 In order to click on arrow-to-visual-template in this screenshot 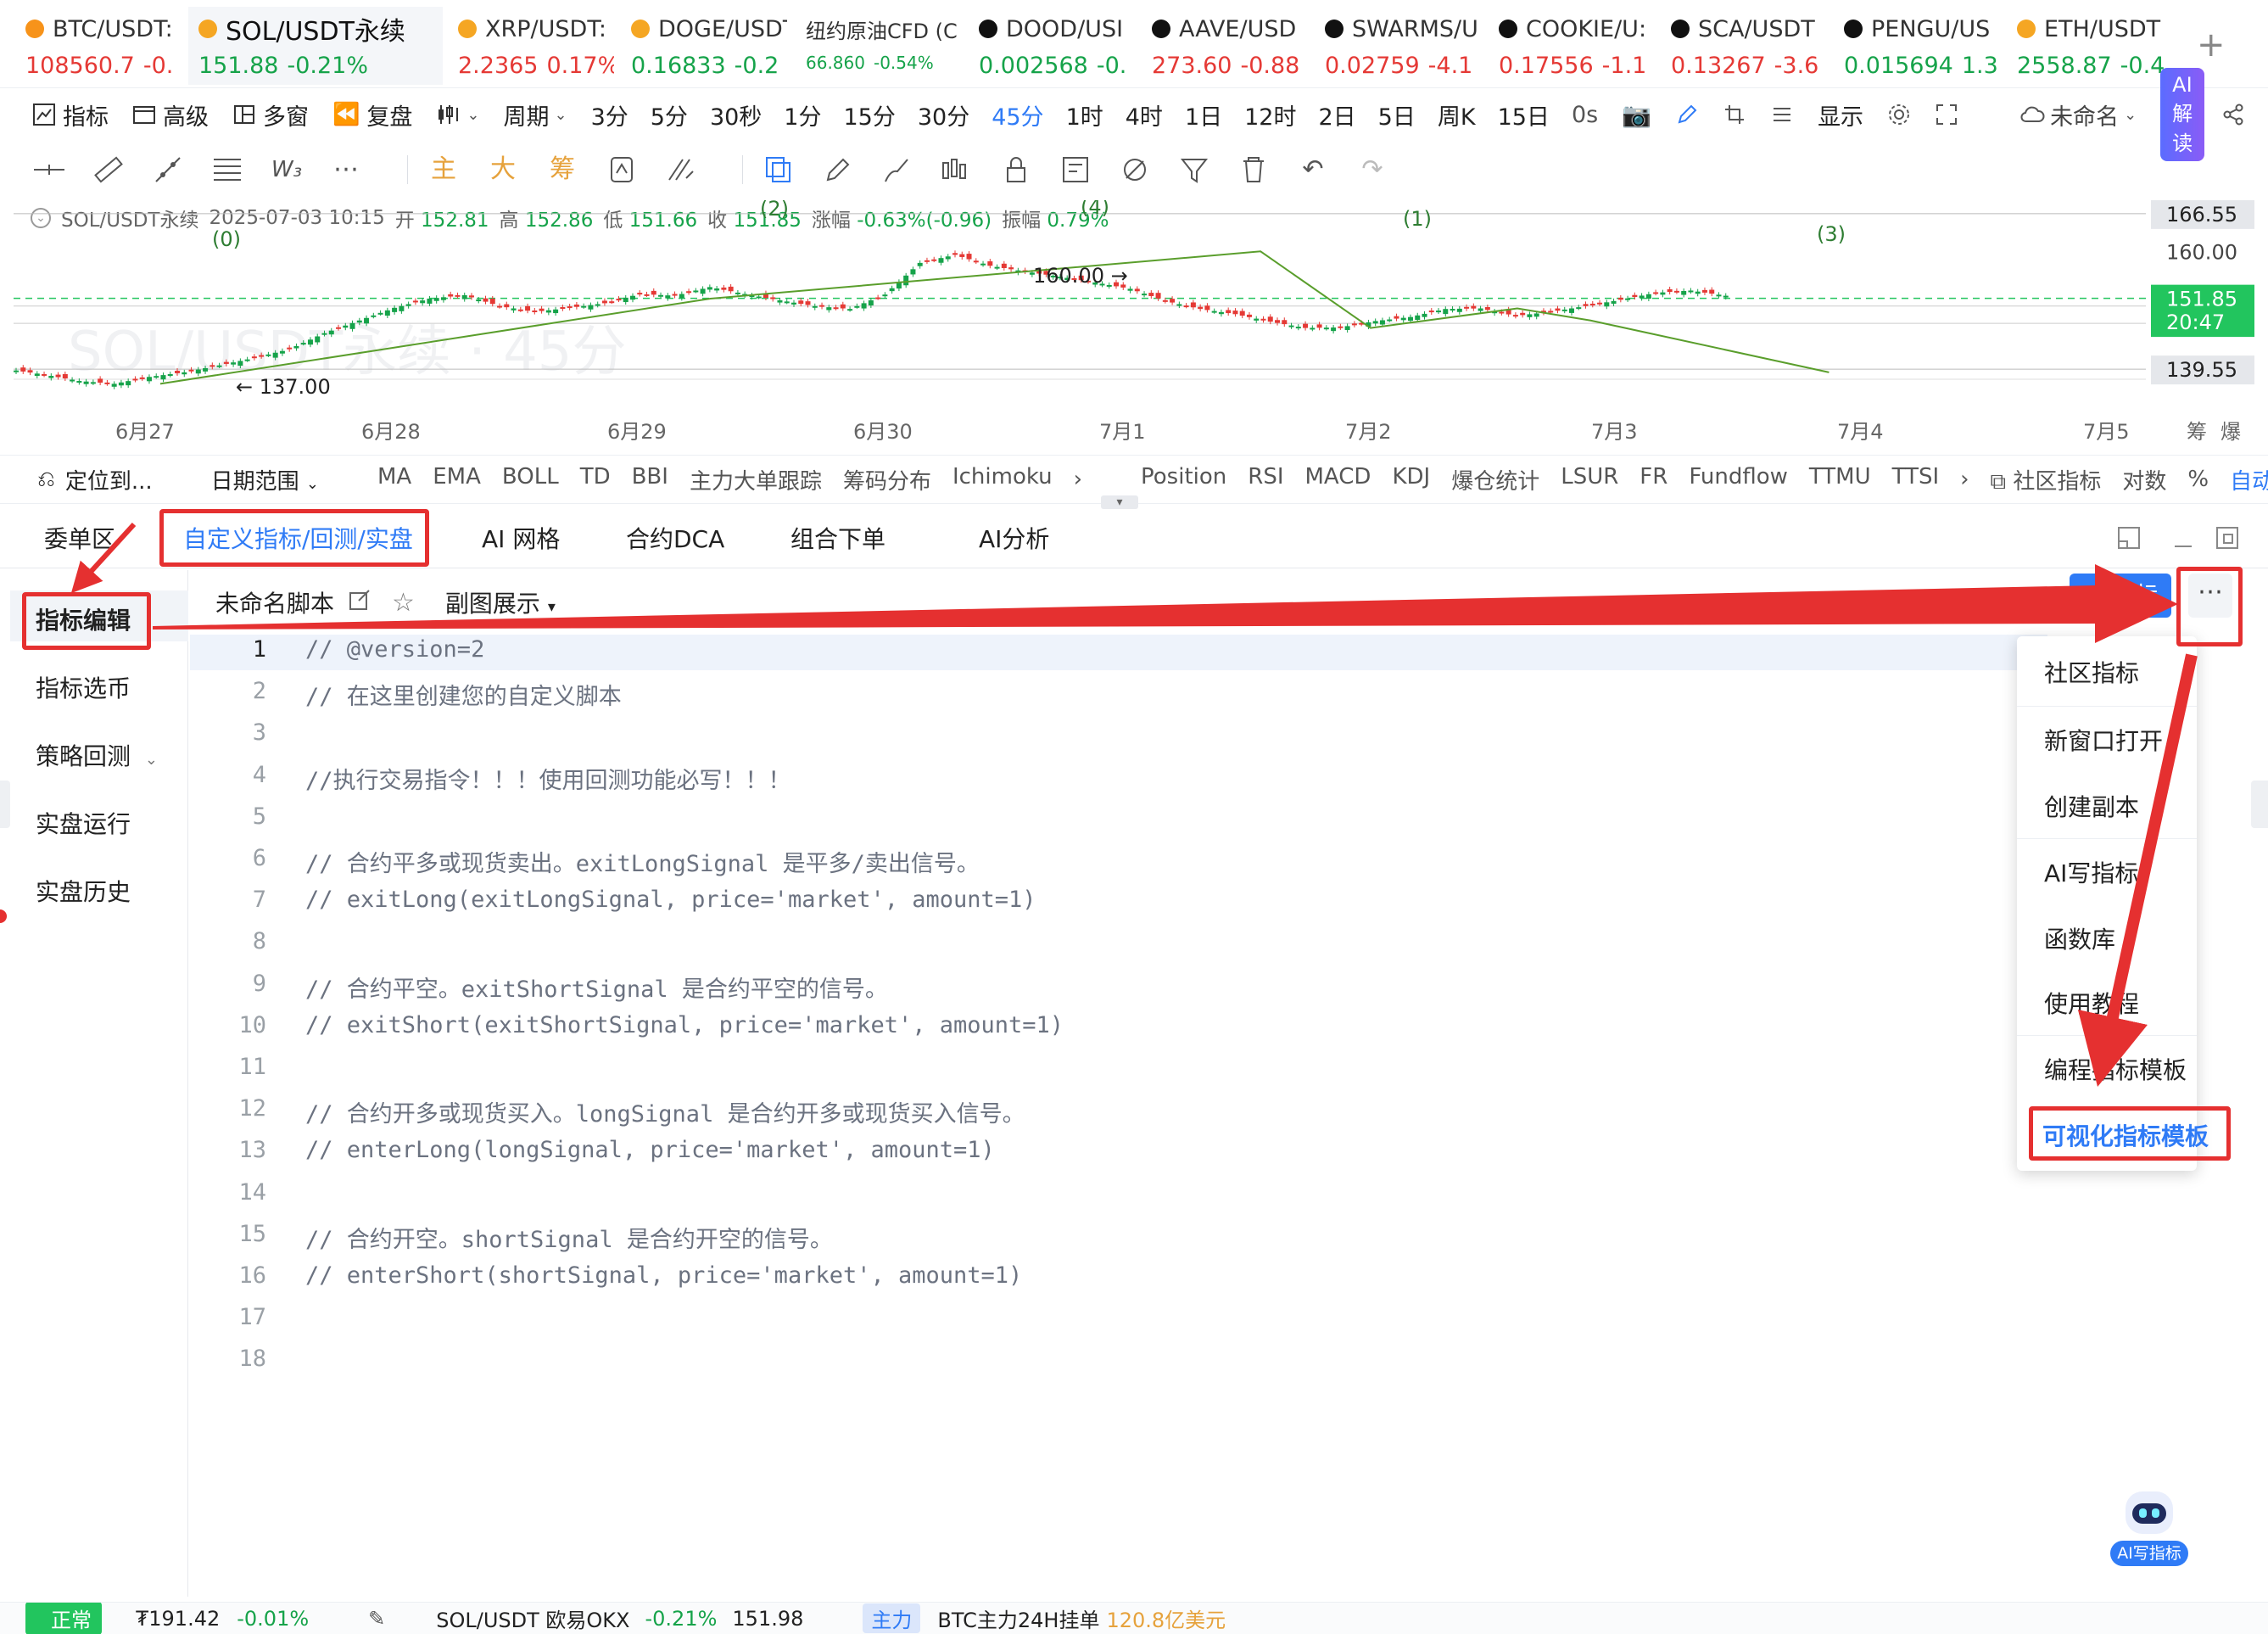, I will do `click(2137, 870)`.